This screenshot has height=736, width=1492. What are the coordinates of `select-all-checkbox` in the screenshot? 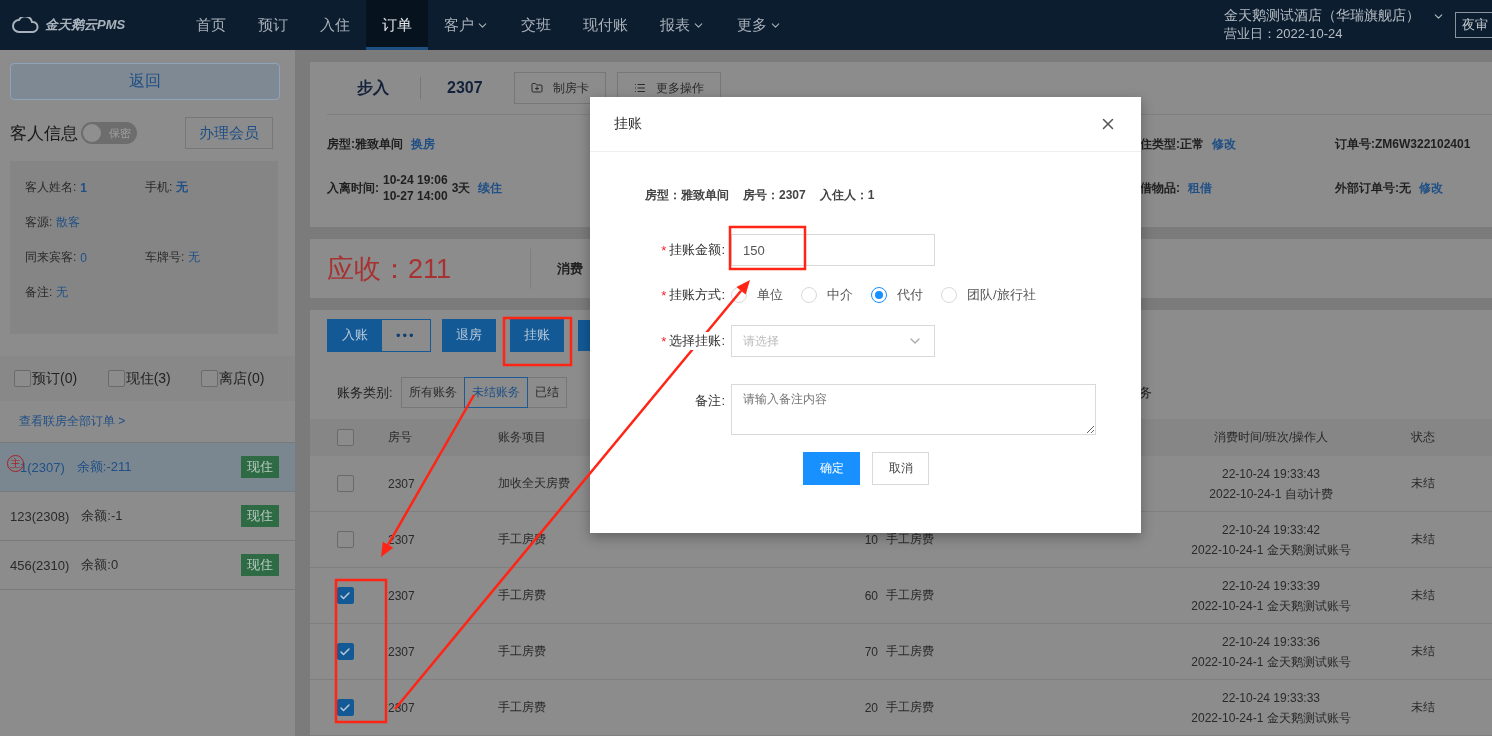 It's located at (345, 437).